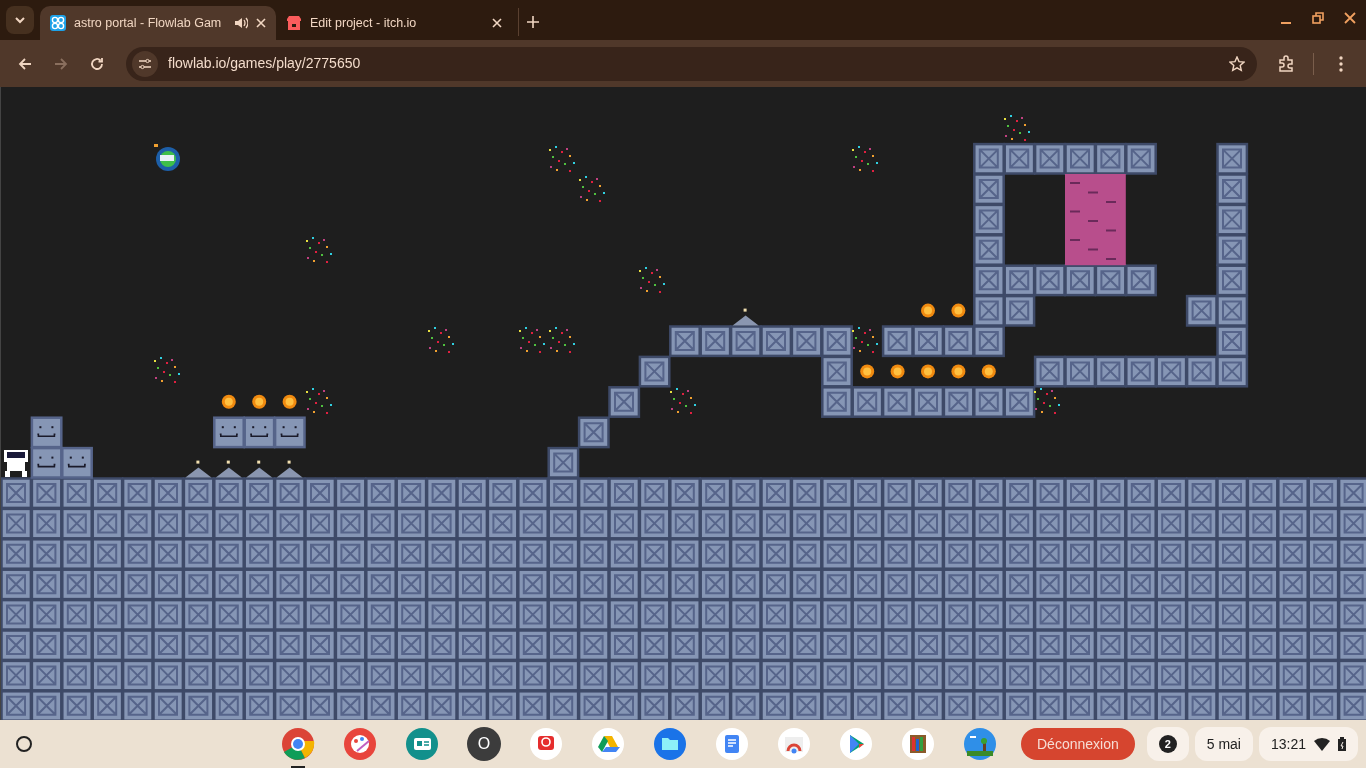 The image size is (1366, 768). What do you see at coordinates (1318, 18) in the screenshot?
I see `restore-icon` at bounding box center [1318, 18].